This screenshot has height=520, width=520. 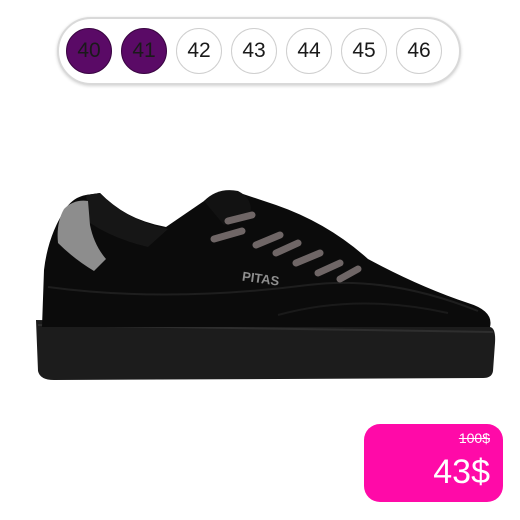 I want to click on size-option-40: 40, so click(x=89, y=51).